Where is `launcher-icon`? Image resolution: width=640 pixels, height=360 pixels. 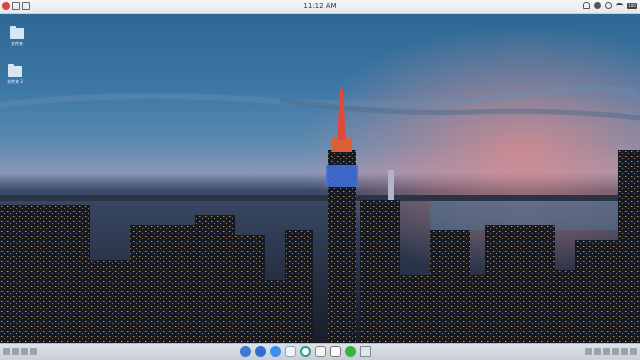 launcher-icon is located at coordinates (245, 351).